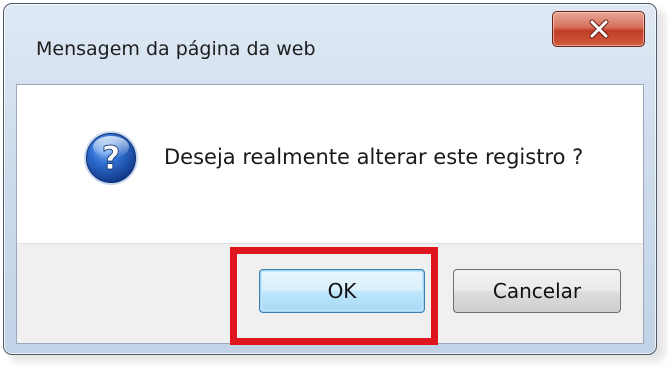 This screenshot has height=367, width=668. I want to click on question-icon: ?, so click(111, 158).